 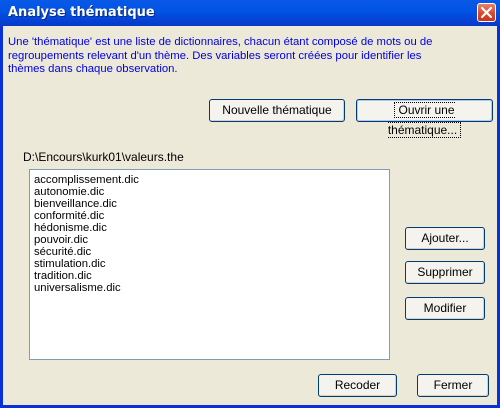 I want to click on recode-button: Recoder, so click(x=357, y=385).